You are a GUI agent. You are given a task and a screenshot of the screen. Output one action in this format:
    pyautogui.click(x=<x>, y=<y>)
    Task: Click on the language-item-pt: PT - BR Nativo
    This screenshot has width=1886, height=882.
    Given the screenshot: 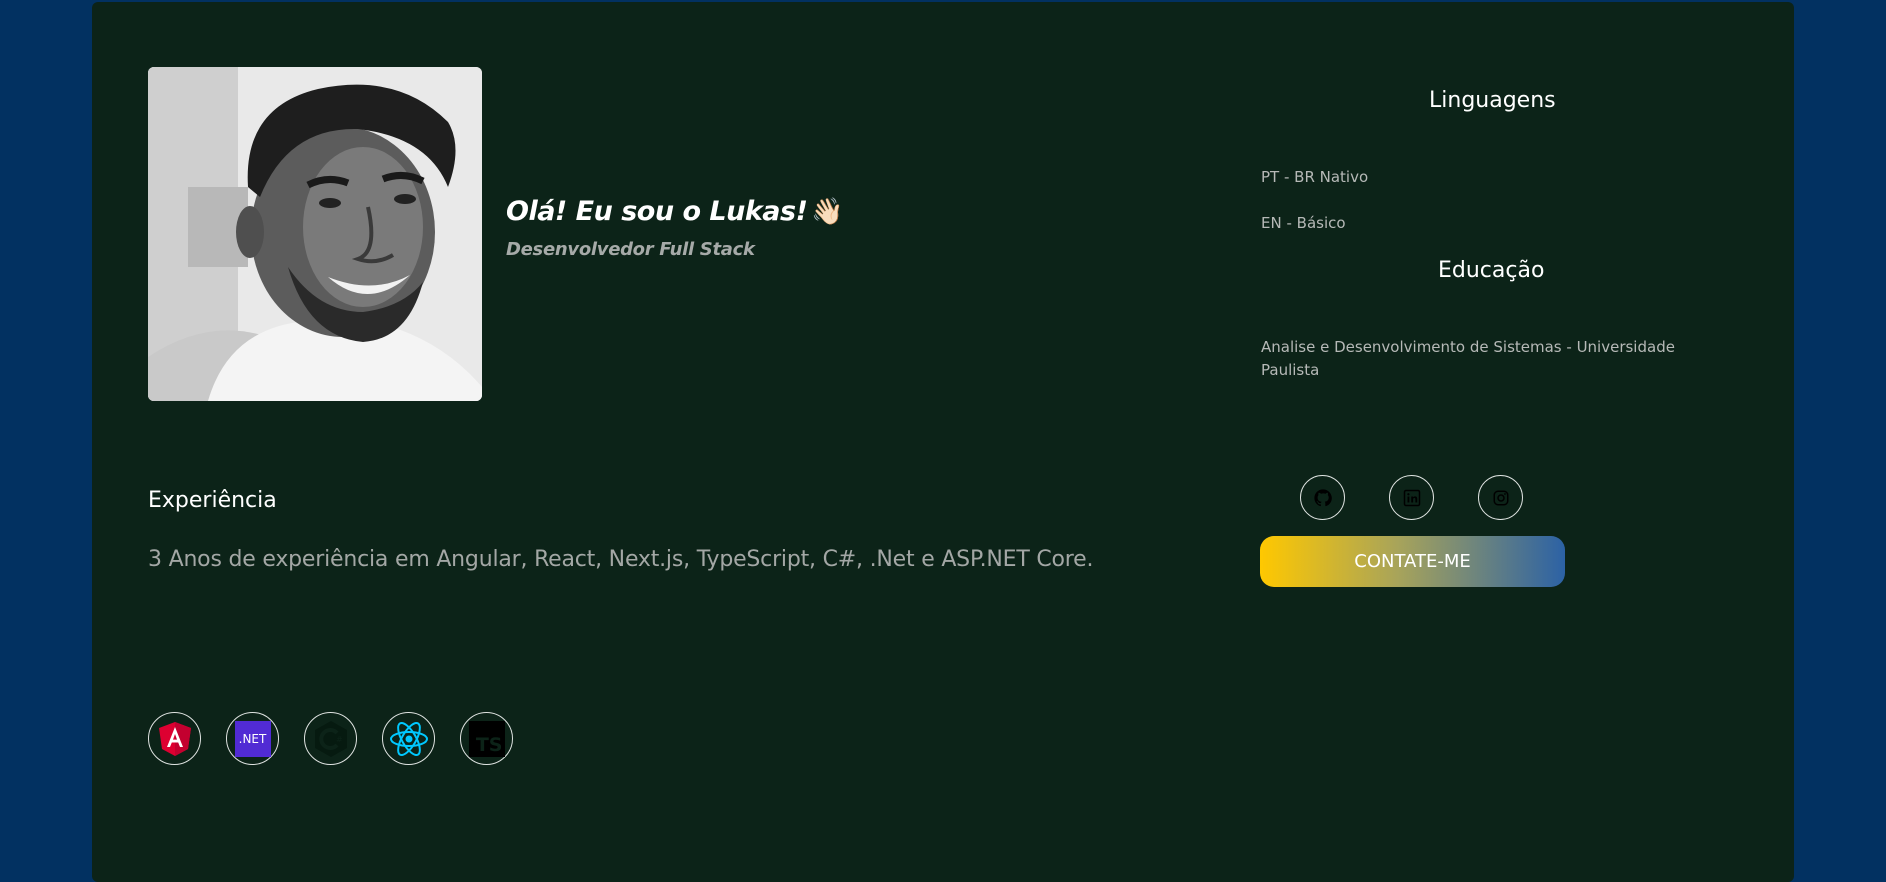 What is the action you would take?
    pyautogui.click(x=1315, y=177)
    